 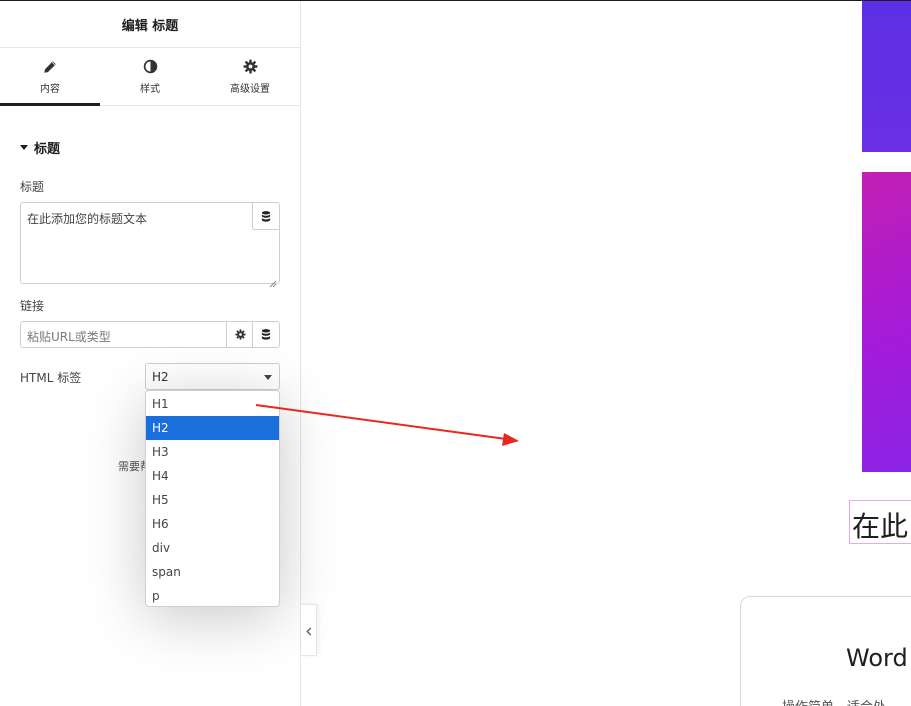 What do you see at coordinates (880, 526) in the screenshot?
I see `preview-heading-text: 在此` at bounding box center [880, 526].